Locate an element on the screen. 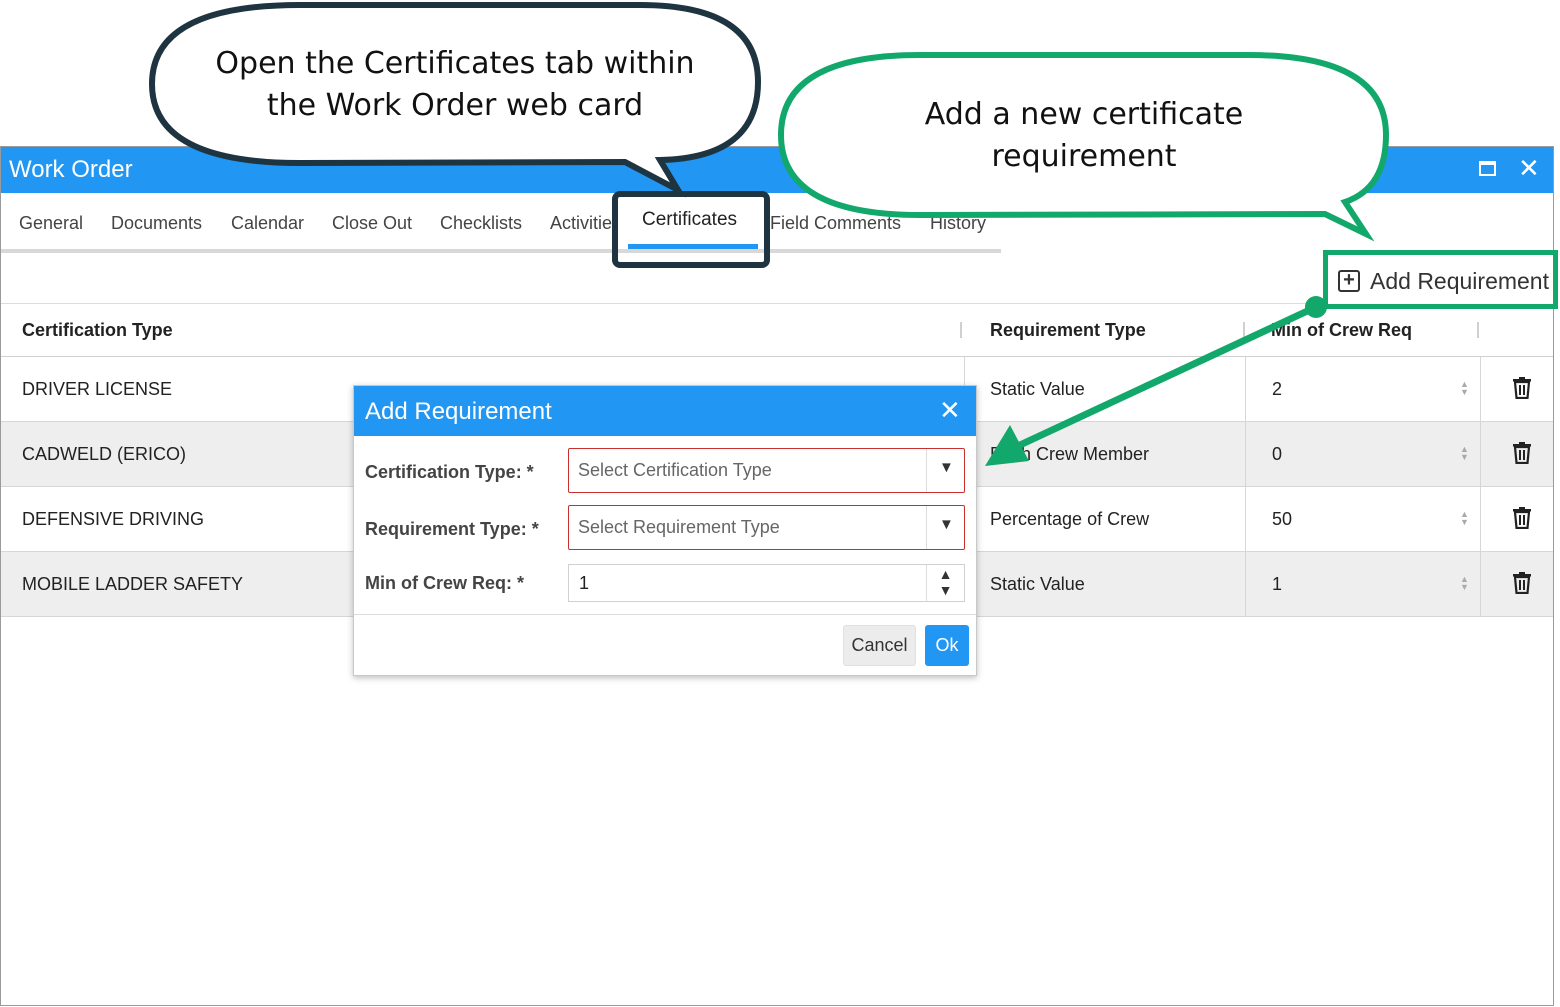 This screenshot has height=1007, width=1560. arrow-line is located at coordinates (1168, 376).